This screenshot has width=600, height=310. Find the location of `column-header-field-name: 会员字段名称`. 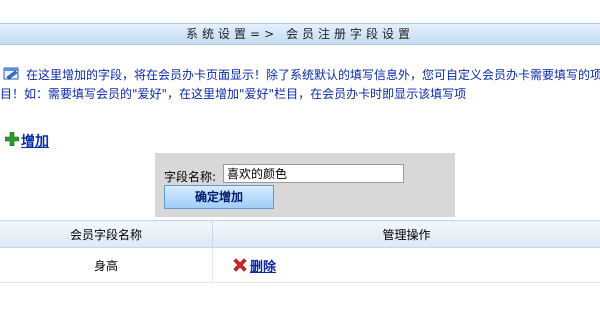

column-header-field-name: 会员字段名称 is located at coordinates (106, 234).